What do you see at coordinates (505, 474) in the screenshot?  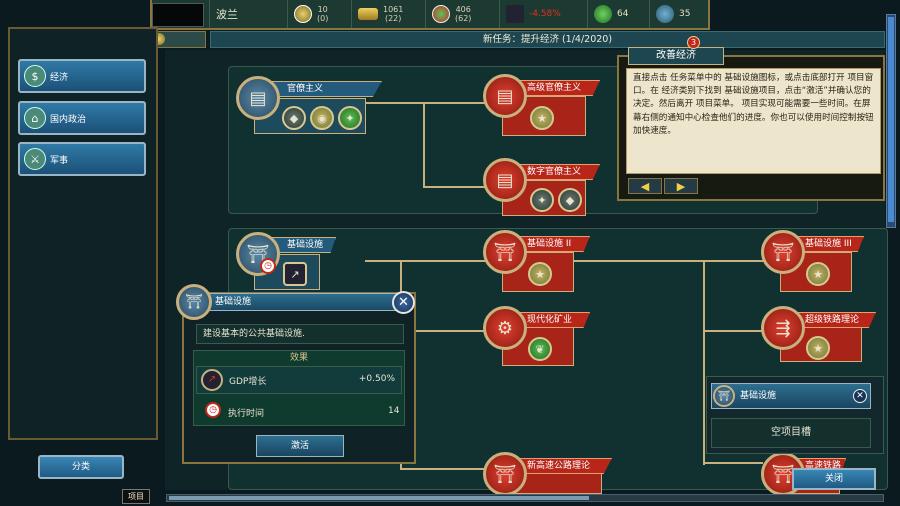 I see `highway-icon: ⛩` at bounding box center [505, 474].